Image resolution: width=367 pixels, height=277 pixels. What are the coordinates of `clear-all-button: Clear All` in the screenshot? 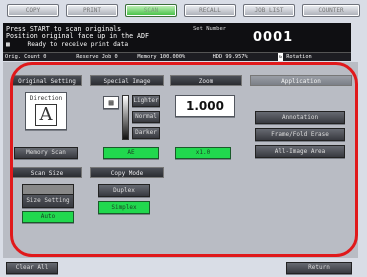 It's located at (32, 268).